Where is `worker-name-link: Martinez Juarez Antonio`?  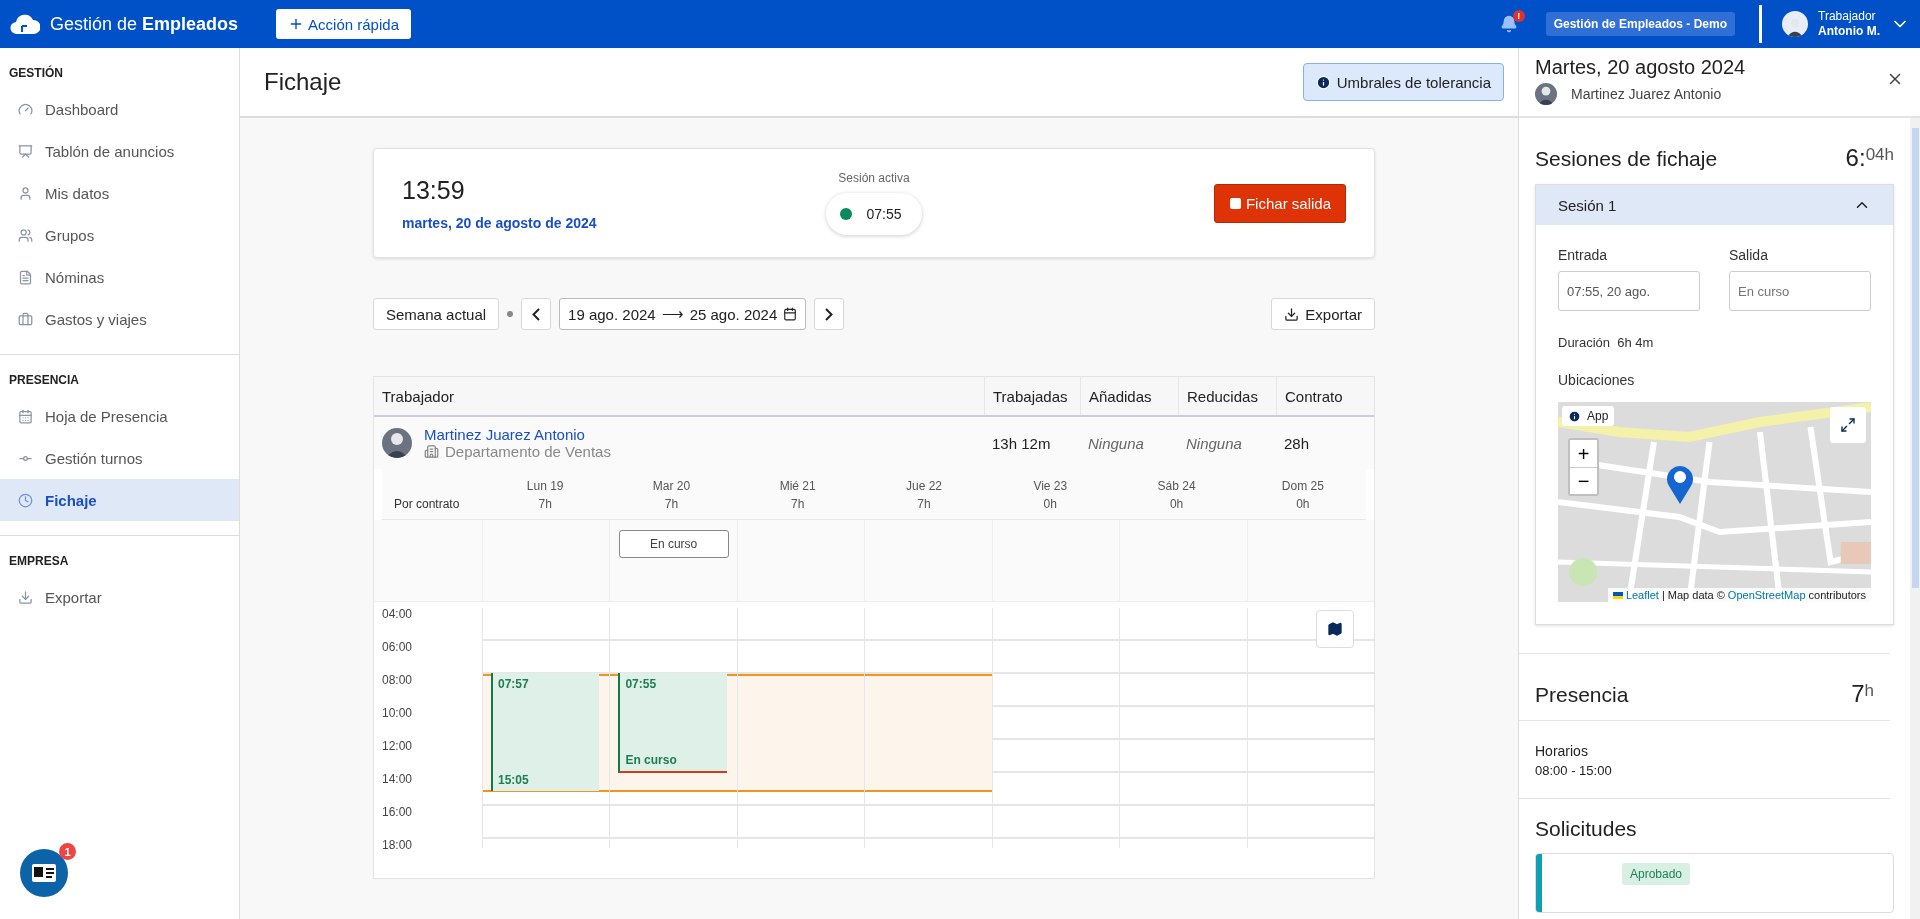
worker-name-link: Martinez Juarez Antonio is located at coordinates (517, 434).